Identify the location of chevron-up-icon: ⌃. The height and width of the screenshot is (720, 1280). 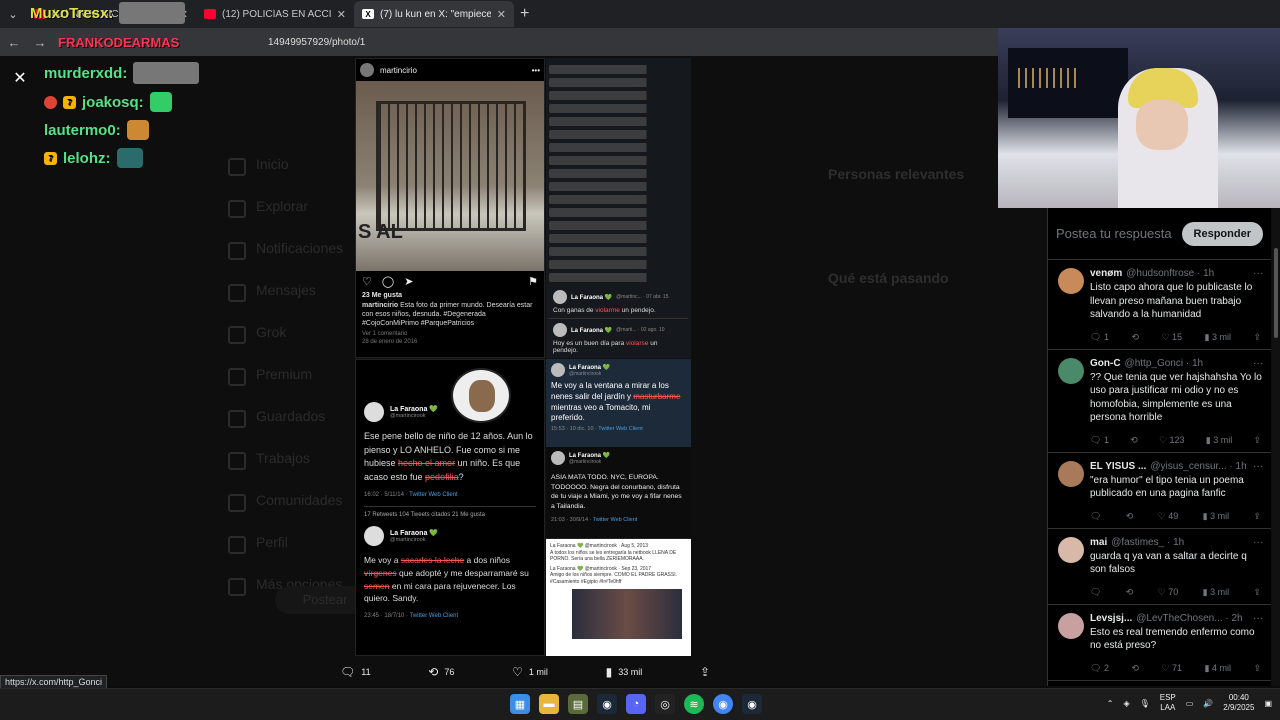
(1110, 703).